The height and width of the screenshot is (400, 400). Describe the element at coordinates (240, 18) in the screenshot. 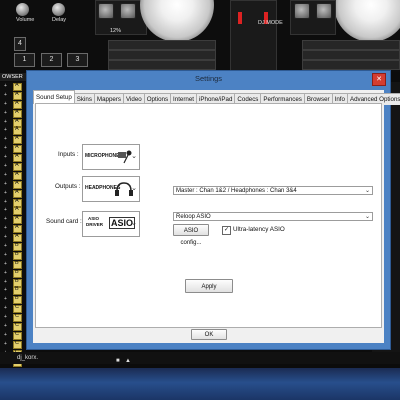

I see `channel-fader-left` at that location.